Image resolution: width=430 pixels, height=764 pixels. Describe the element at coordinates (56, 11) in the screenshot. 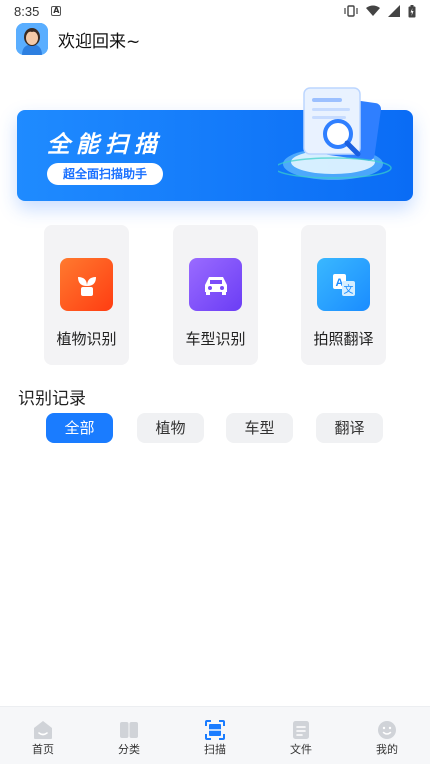

I see `notification-icon: A` at that location.